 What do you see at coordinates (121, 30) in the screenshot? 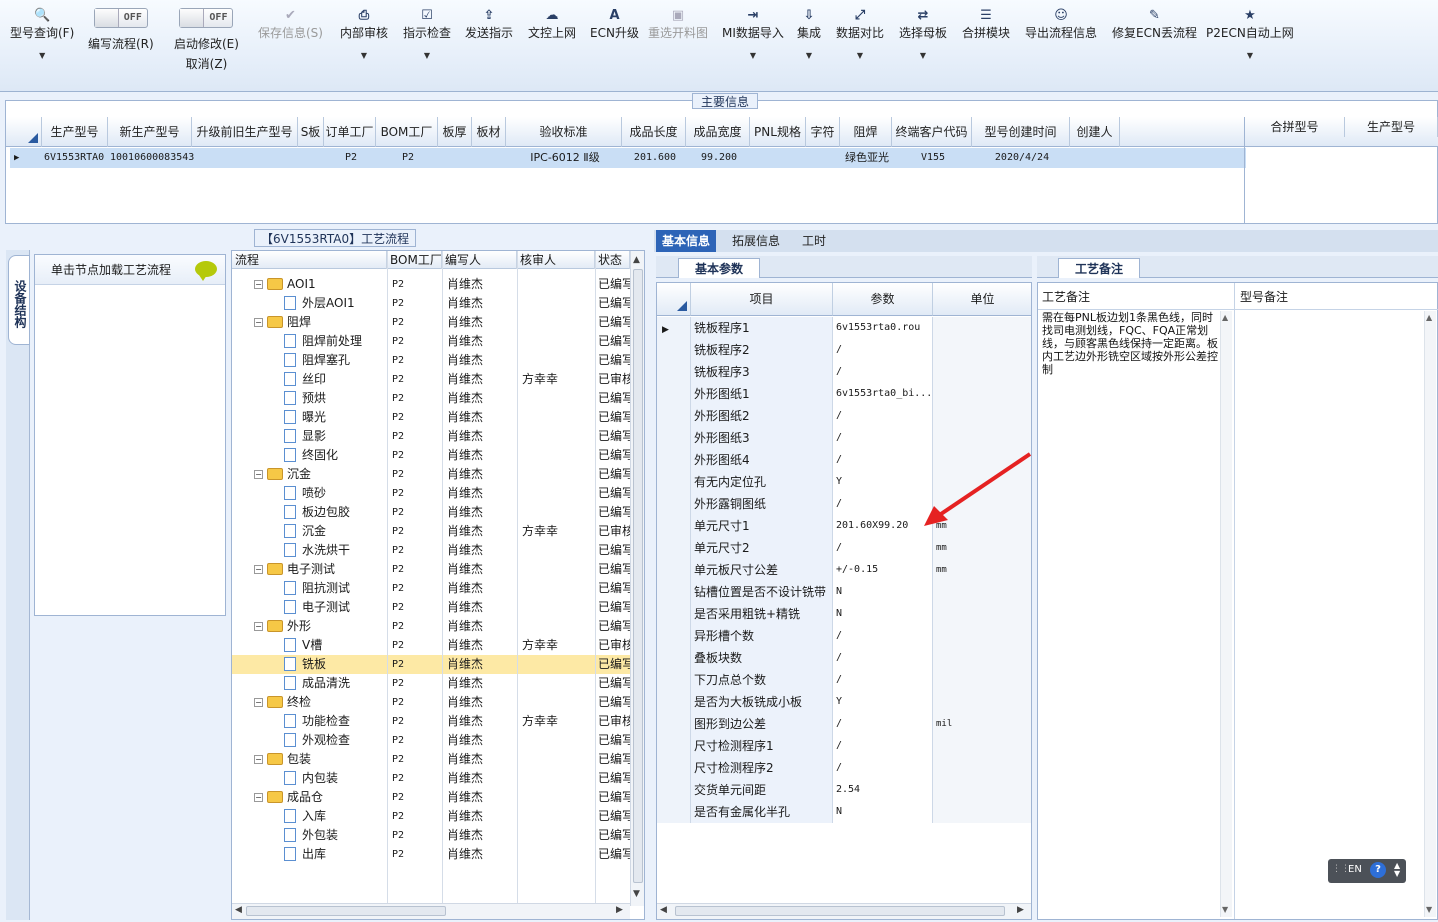
I see `write-flow-toggle: OFF 编写流程(R)` at bounding box center [121, 30].